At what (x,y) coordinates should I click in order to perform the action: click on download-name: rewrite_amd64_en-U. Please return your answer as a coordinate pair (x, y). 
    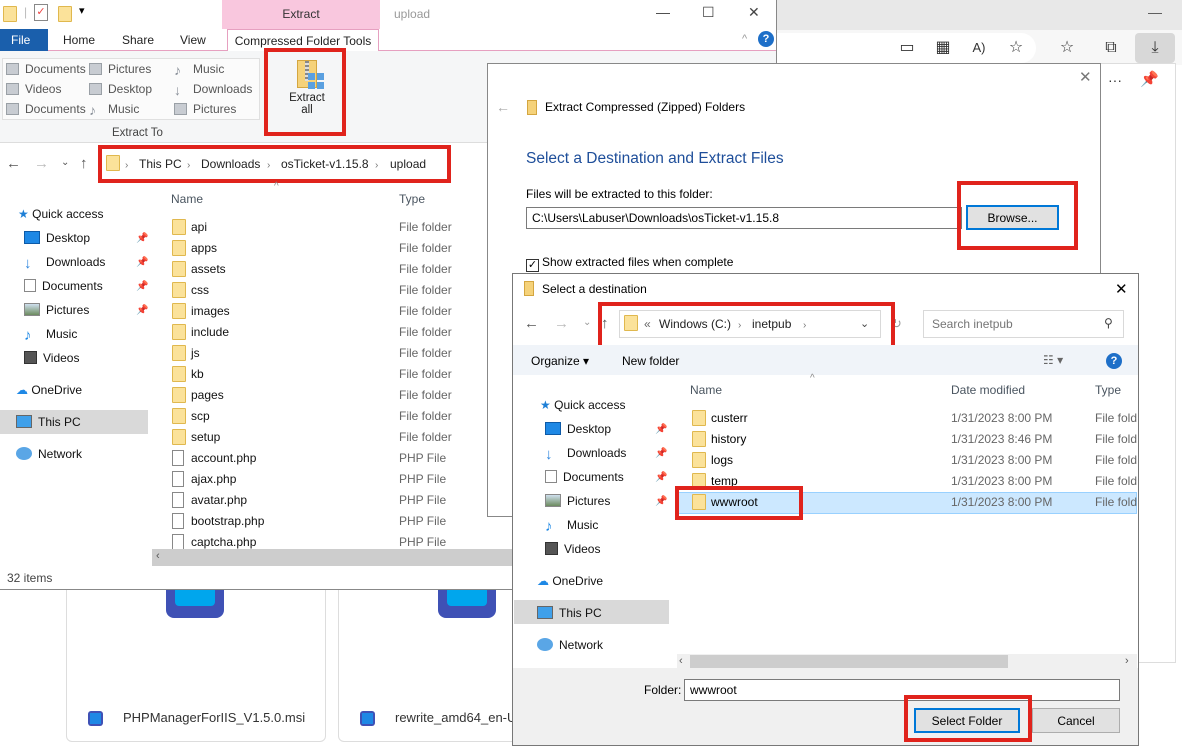
    Looking at the image, I should click on (455, 717).